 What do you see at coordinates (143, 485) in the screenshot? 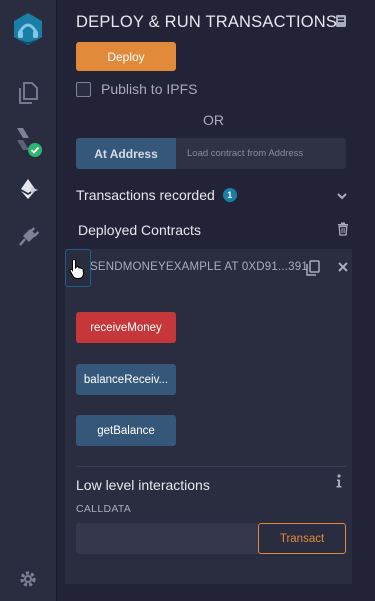
I see `low-level-interactions-title: Low level interactions` at bounding box center [143, 485].